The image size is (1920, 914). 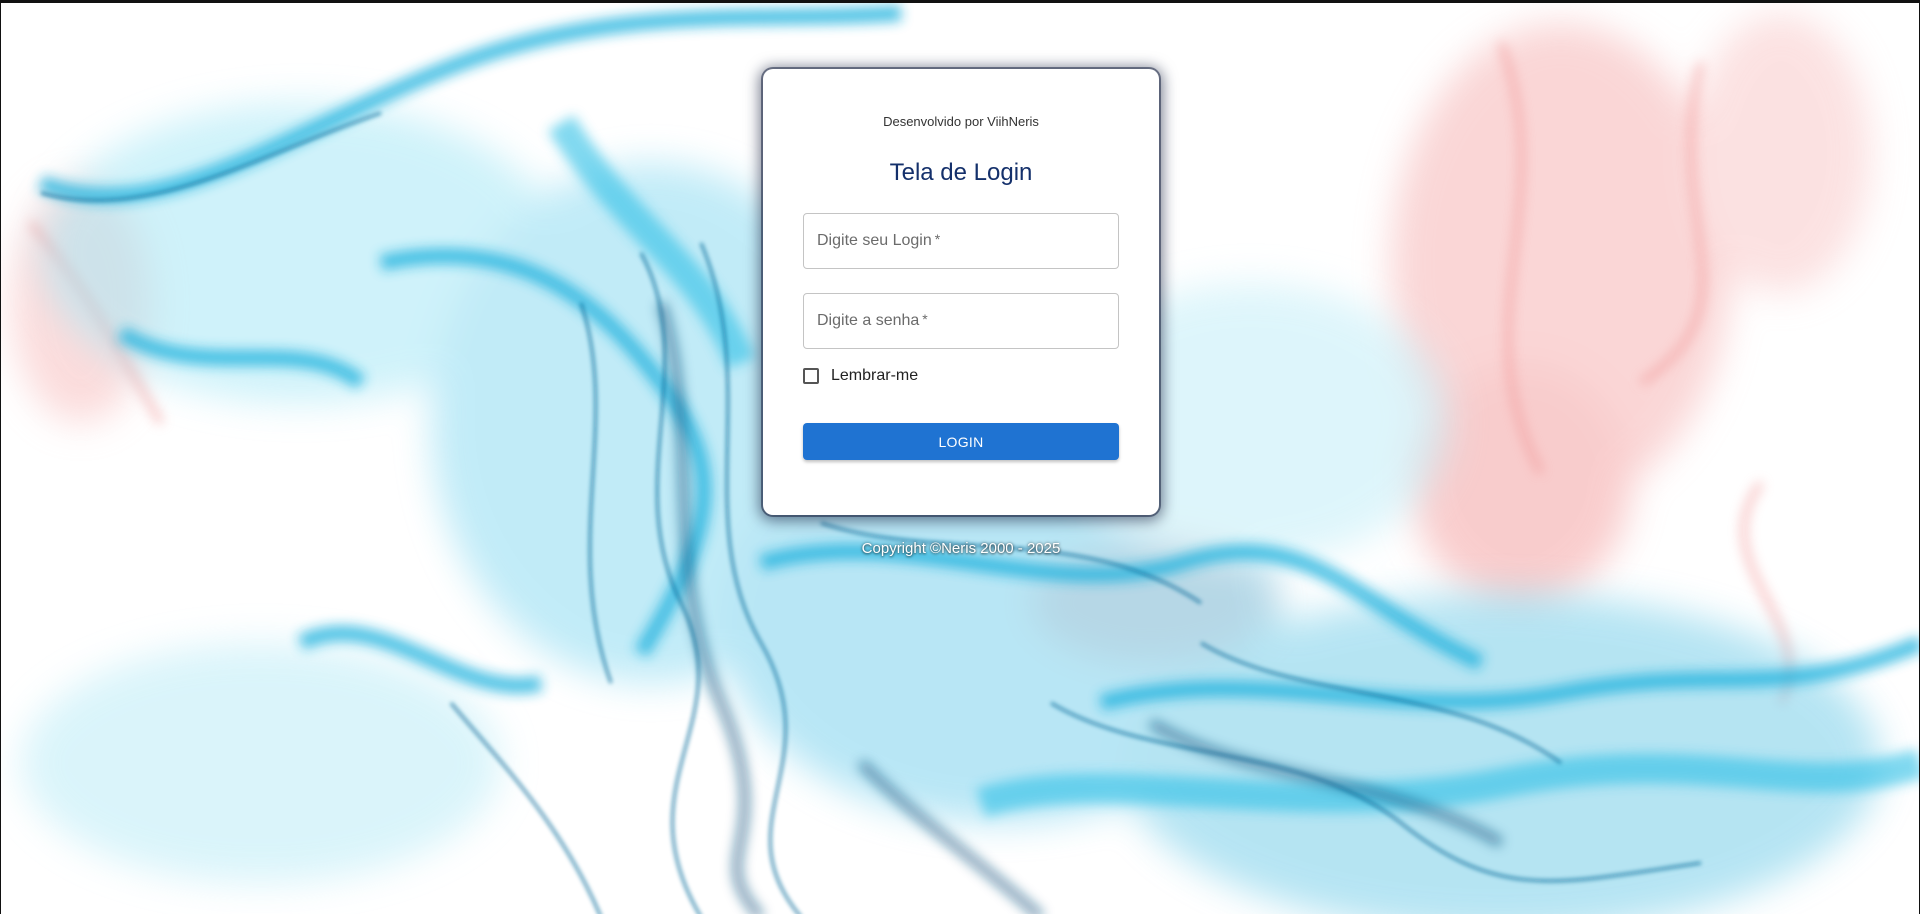 I want to click on copyright-text: Copyright ©Neris 2000 - 2025, so click(x=961, y=548).